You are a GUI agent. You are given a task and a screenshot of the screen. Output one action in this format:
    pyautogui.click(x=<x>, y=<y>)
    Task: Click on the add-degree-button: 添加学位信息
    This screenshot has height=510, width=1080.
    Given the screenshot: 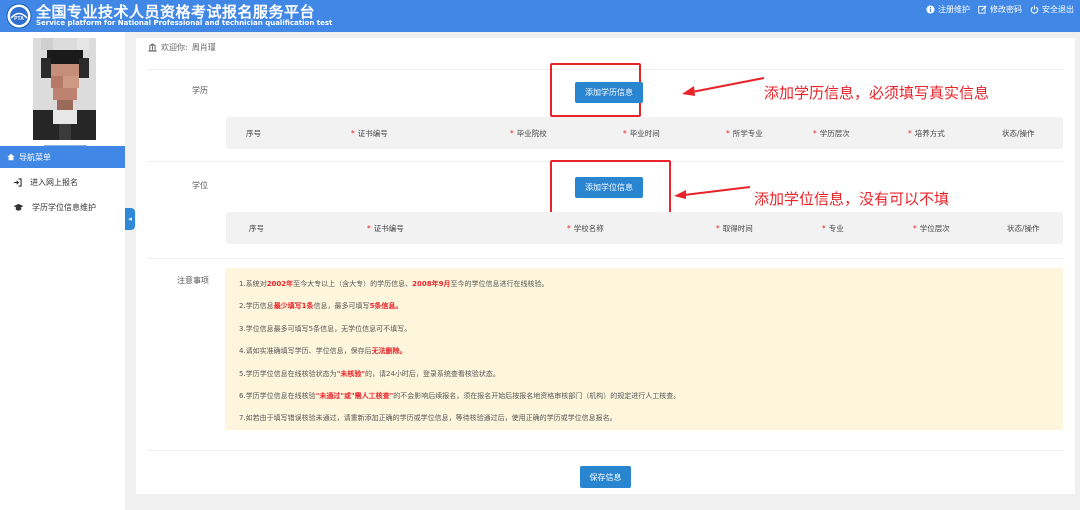 What is the action you would take?
    pyautogui.click(x=609, y=187)
    